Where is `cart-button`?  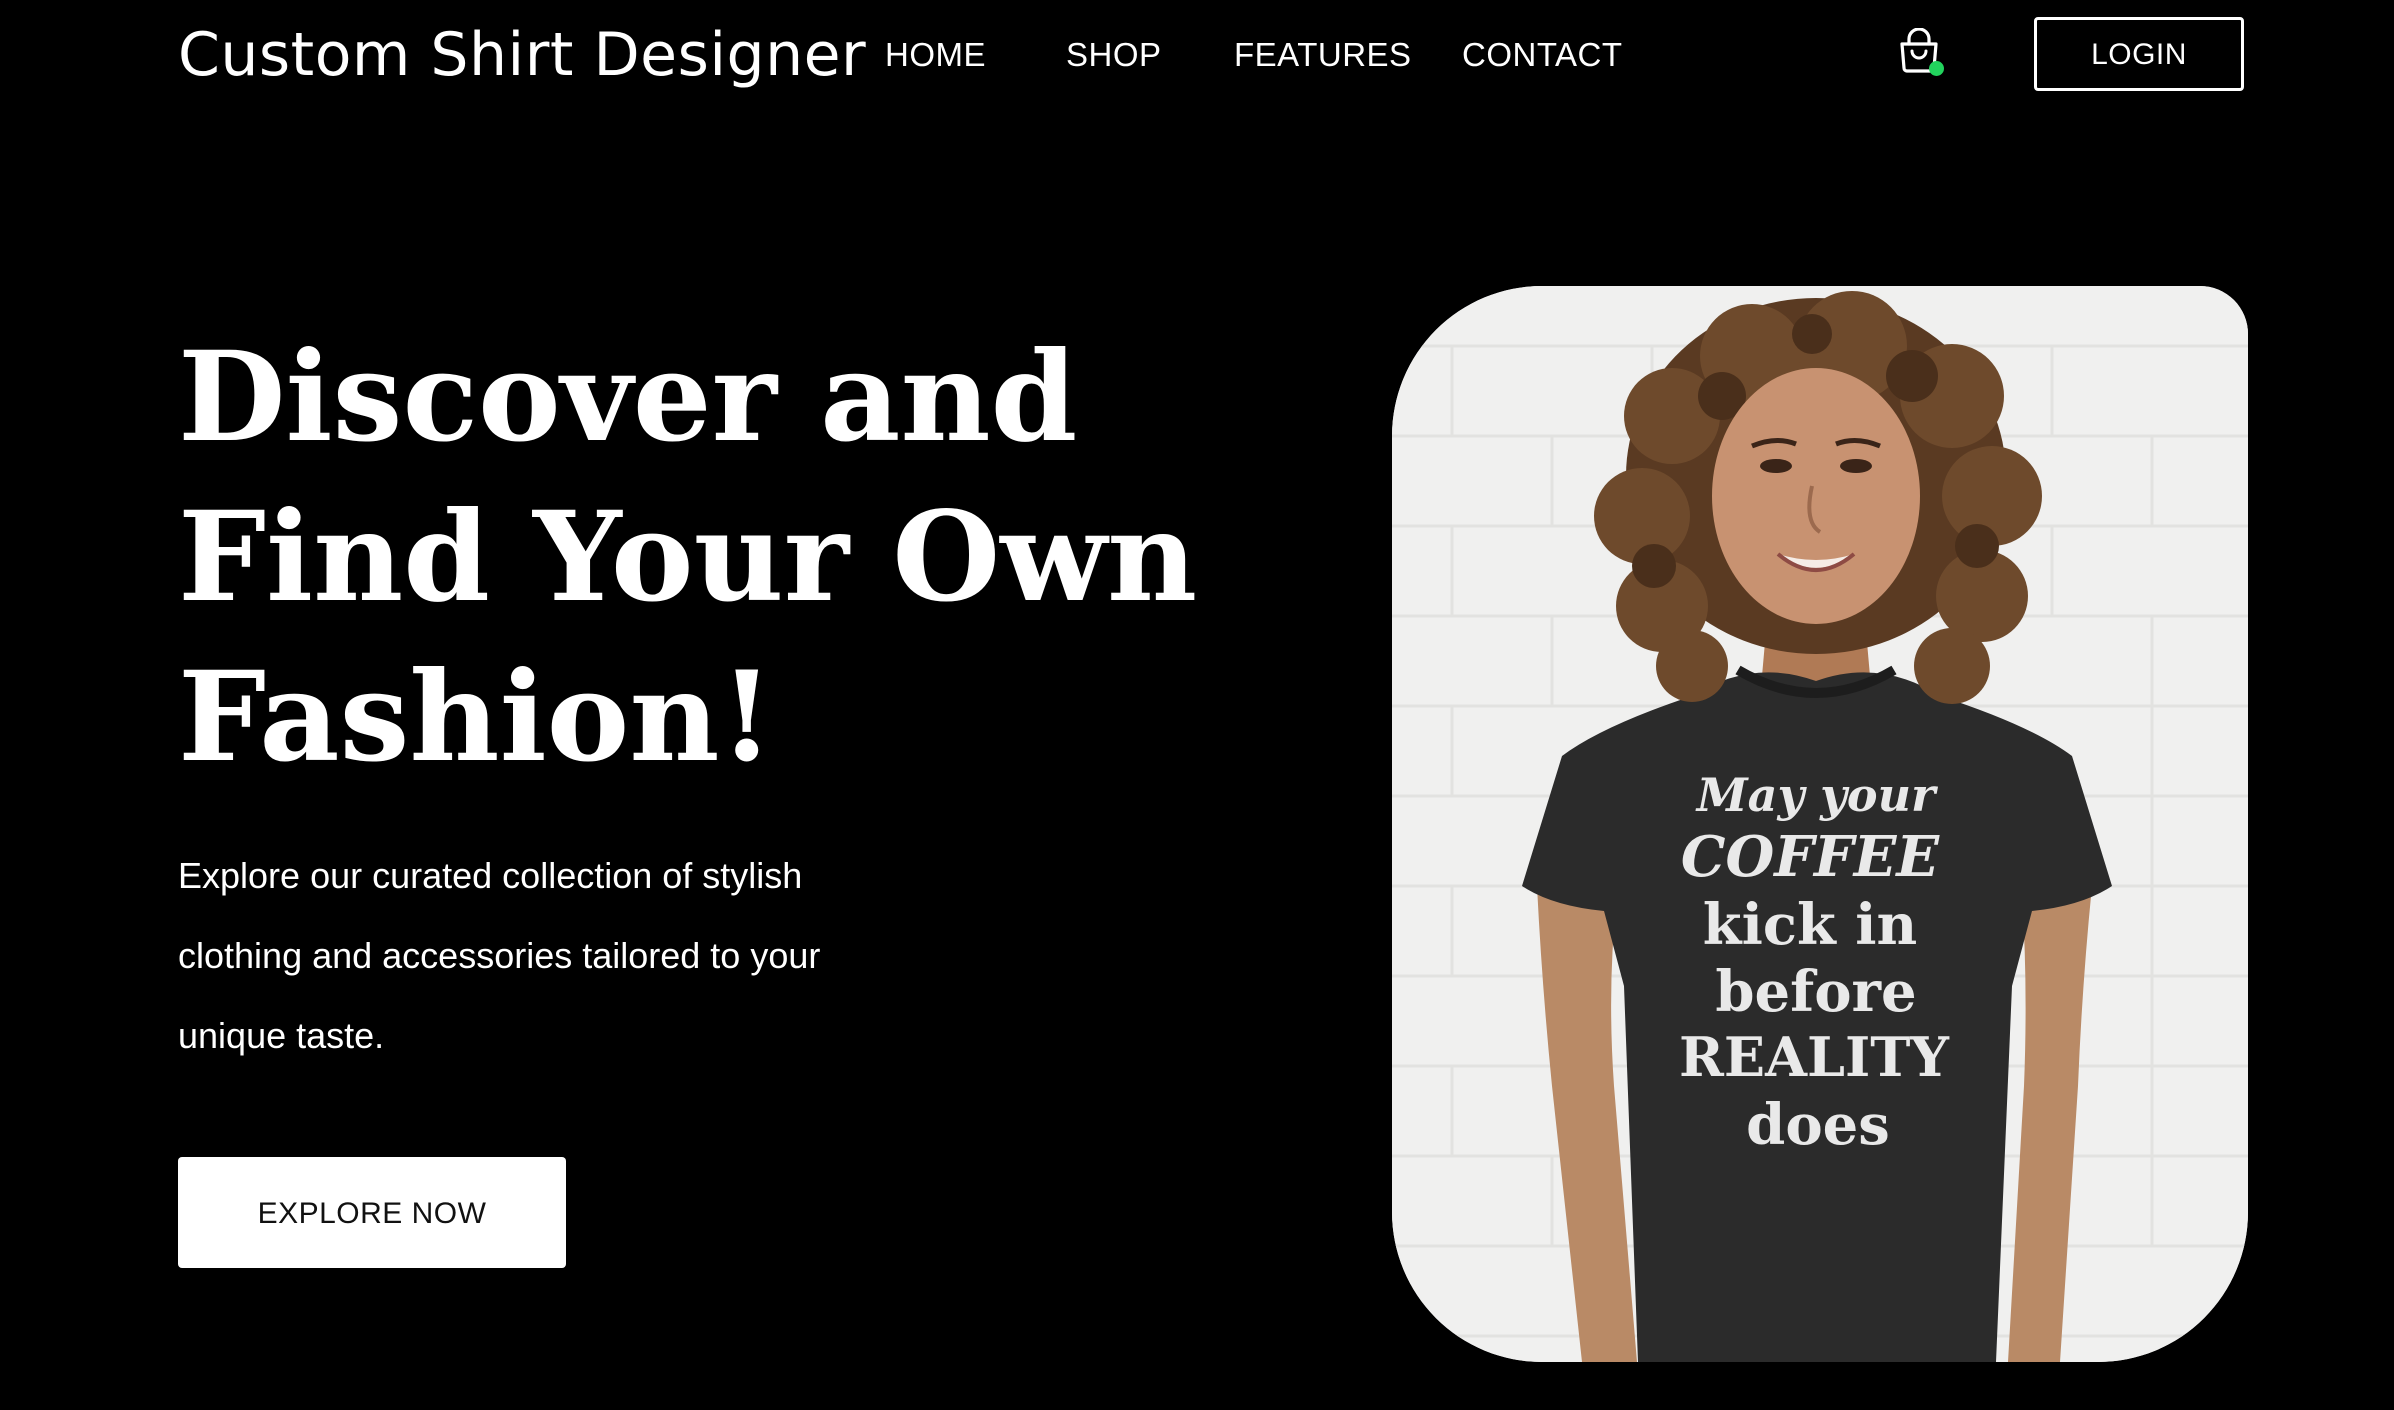
cart-button is located at coordinates (1923, 54).